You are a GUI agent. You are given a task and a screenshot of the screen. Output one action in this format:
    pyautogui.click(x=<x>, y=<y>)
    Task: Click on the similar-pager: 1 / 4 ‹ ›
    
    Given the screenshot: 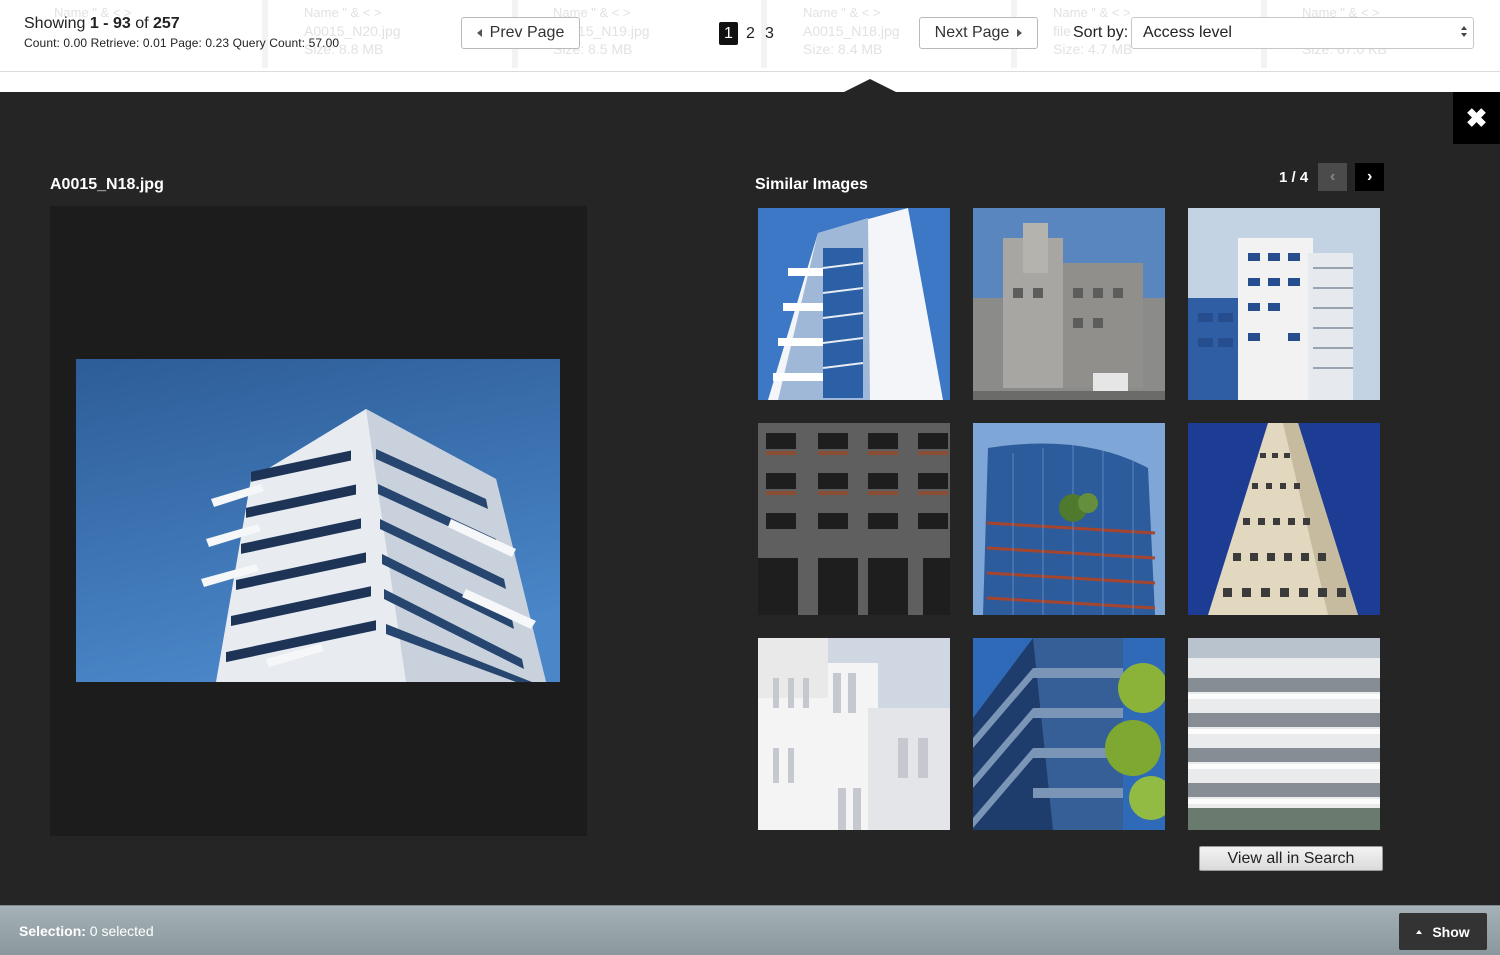 What is the action you would take?
    pyautogui.click(x=1332, y=177)
    